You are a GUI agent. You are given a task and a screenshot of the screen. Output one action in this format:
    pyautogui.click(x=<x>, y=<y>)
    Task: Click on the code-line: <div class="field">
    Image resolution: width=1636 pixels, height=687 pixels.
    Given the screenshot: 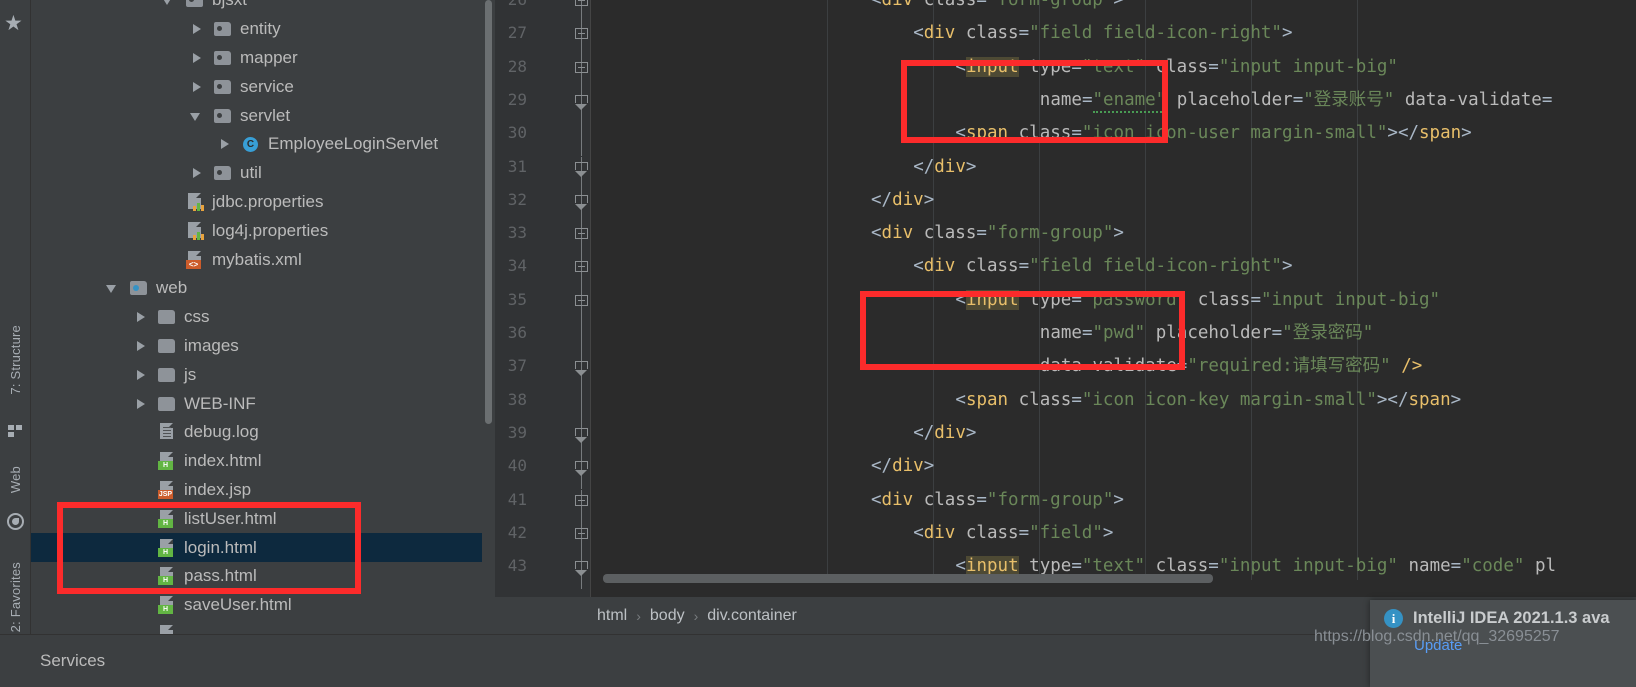 What is the action you would take?
    pyautogui.click(x=1013, y=533)
    